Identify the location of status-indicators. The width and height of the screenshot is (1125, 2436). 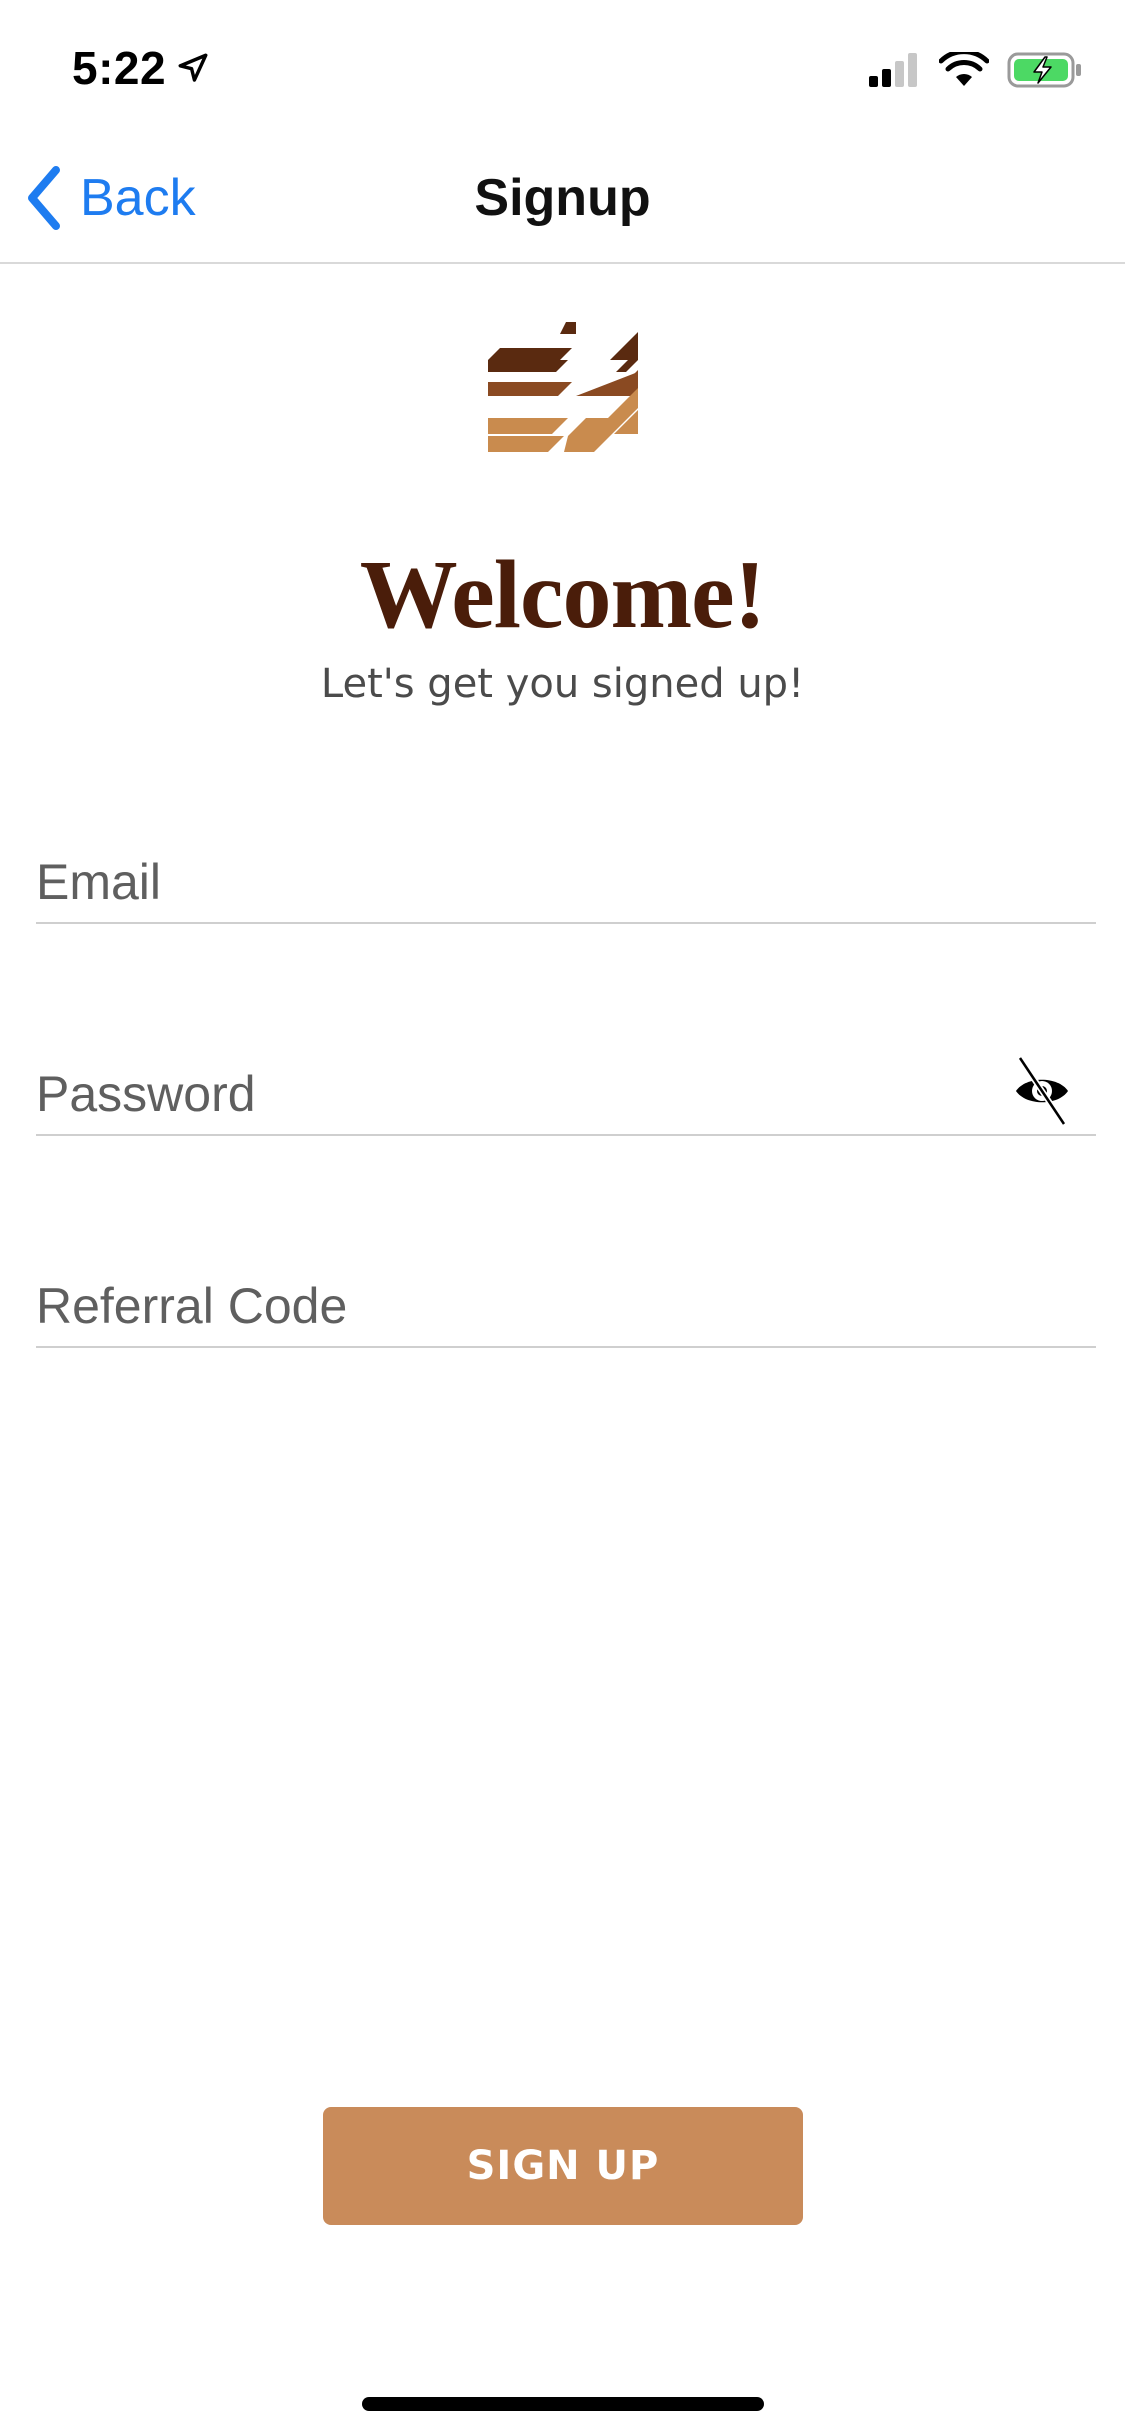
(975, 70).